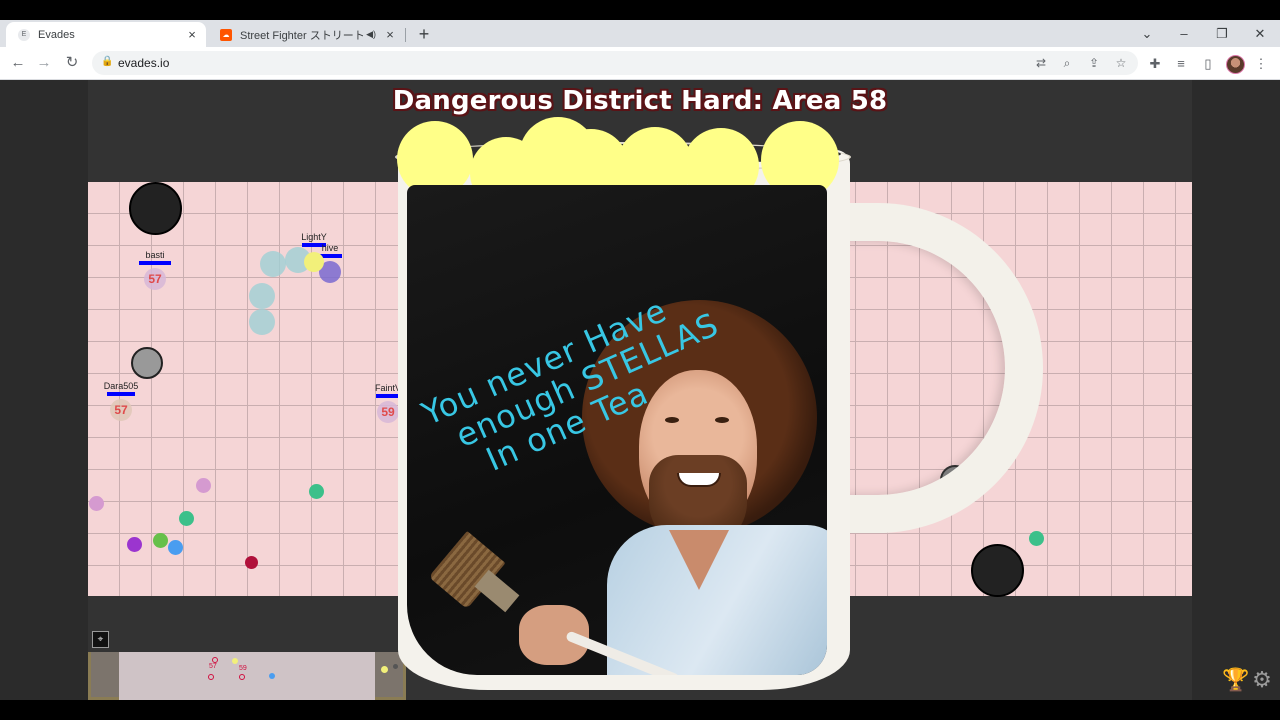 The height and width of the screenshot is (720, 1280). What do you see at coordinates (640, 710) in the screenshot?
I see `letterbox-bottom` at bounding box center [640, 710].